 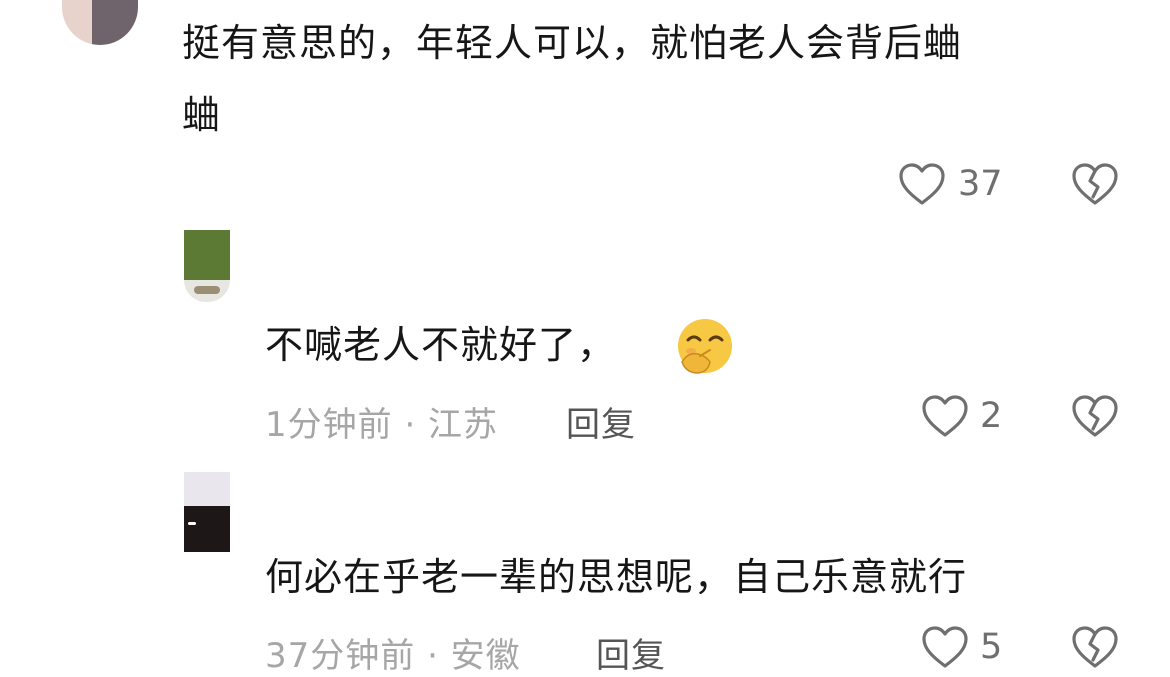 What do you see at coordinates (572, 43) in the screenshot?
I see `comment-text: 挺有意思的，年轻人可以，就怕老人会背后蛐` at bounding box center [572, 43].